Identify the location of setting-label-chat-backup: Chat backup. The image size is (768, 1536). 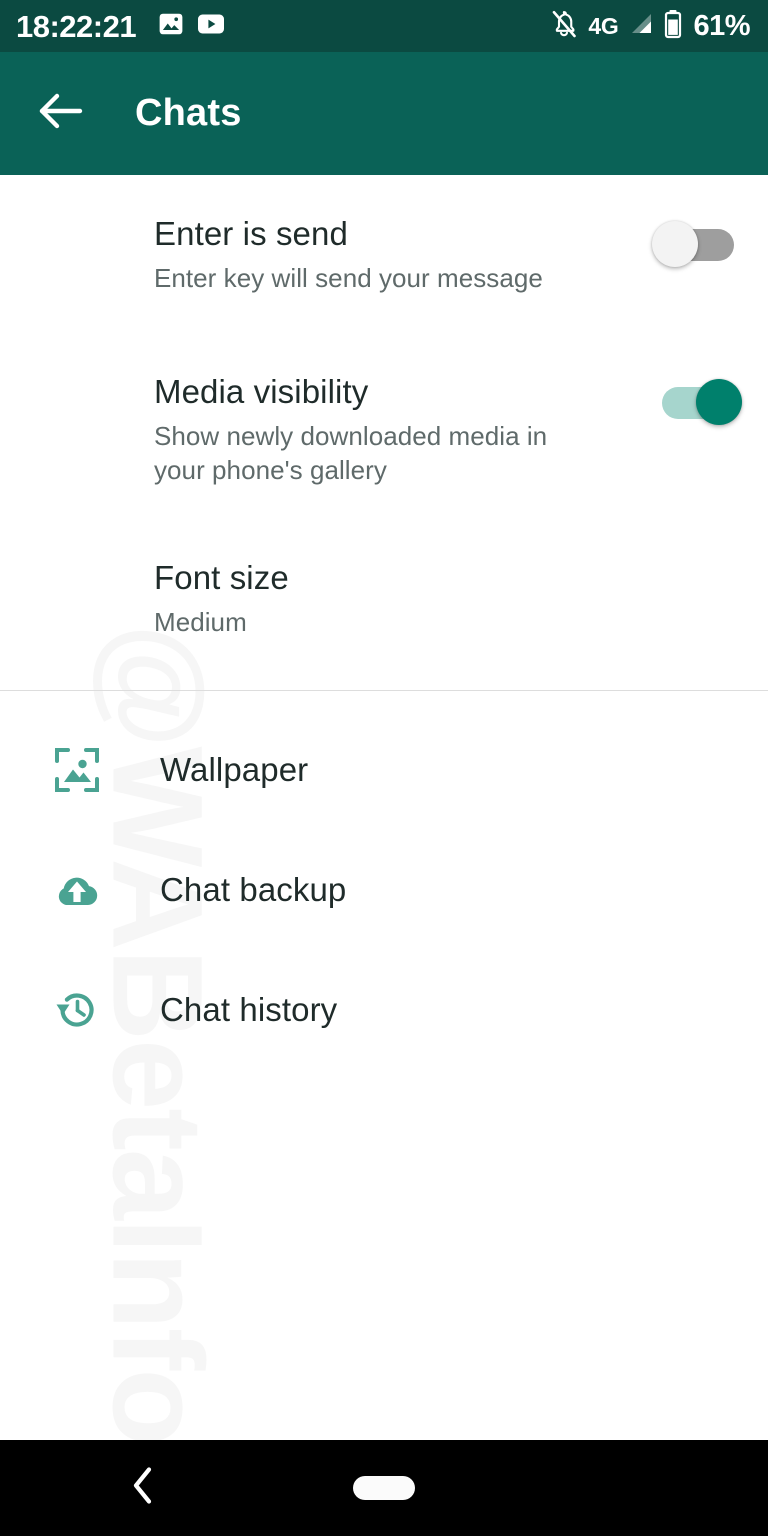
(253, 889).